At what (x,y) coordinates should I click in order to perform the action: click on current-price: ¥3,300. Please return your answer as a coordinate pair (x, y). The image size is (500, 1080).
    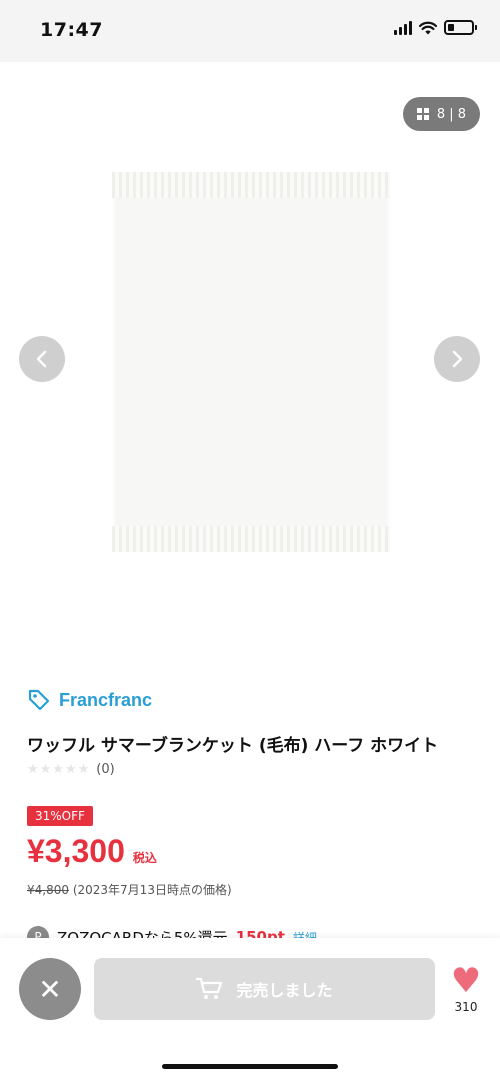
    Looking at the image, I should click on (76, 851).